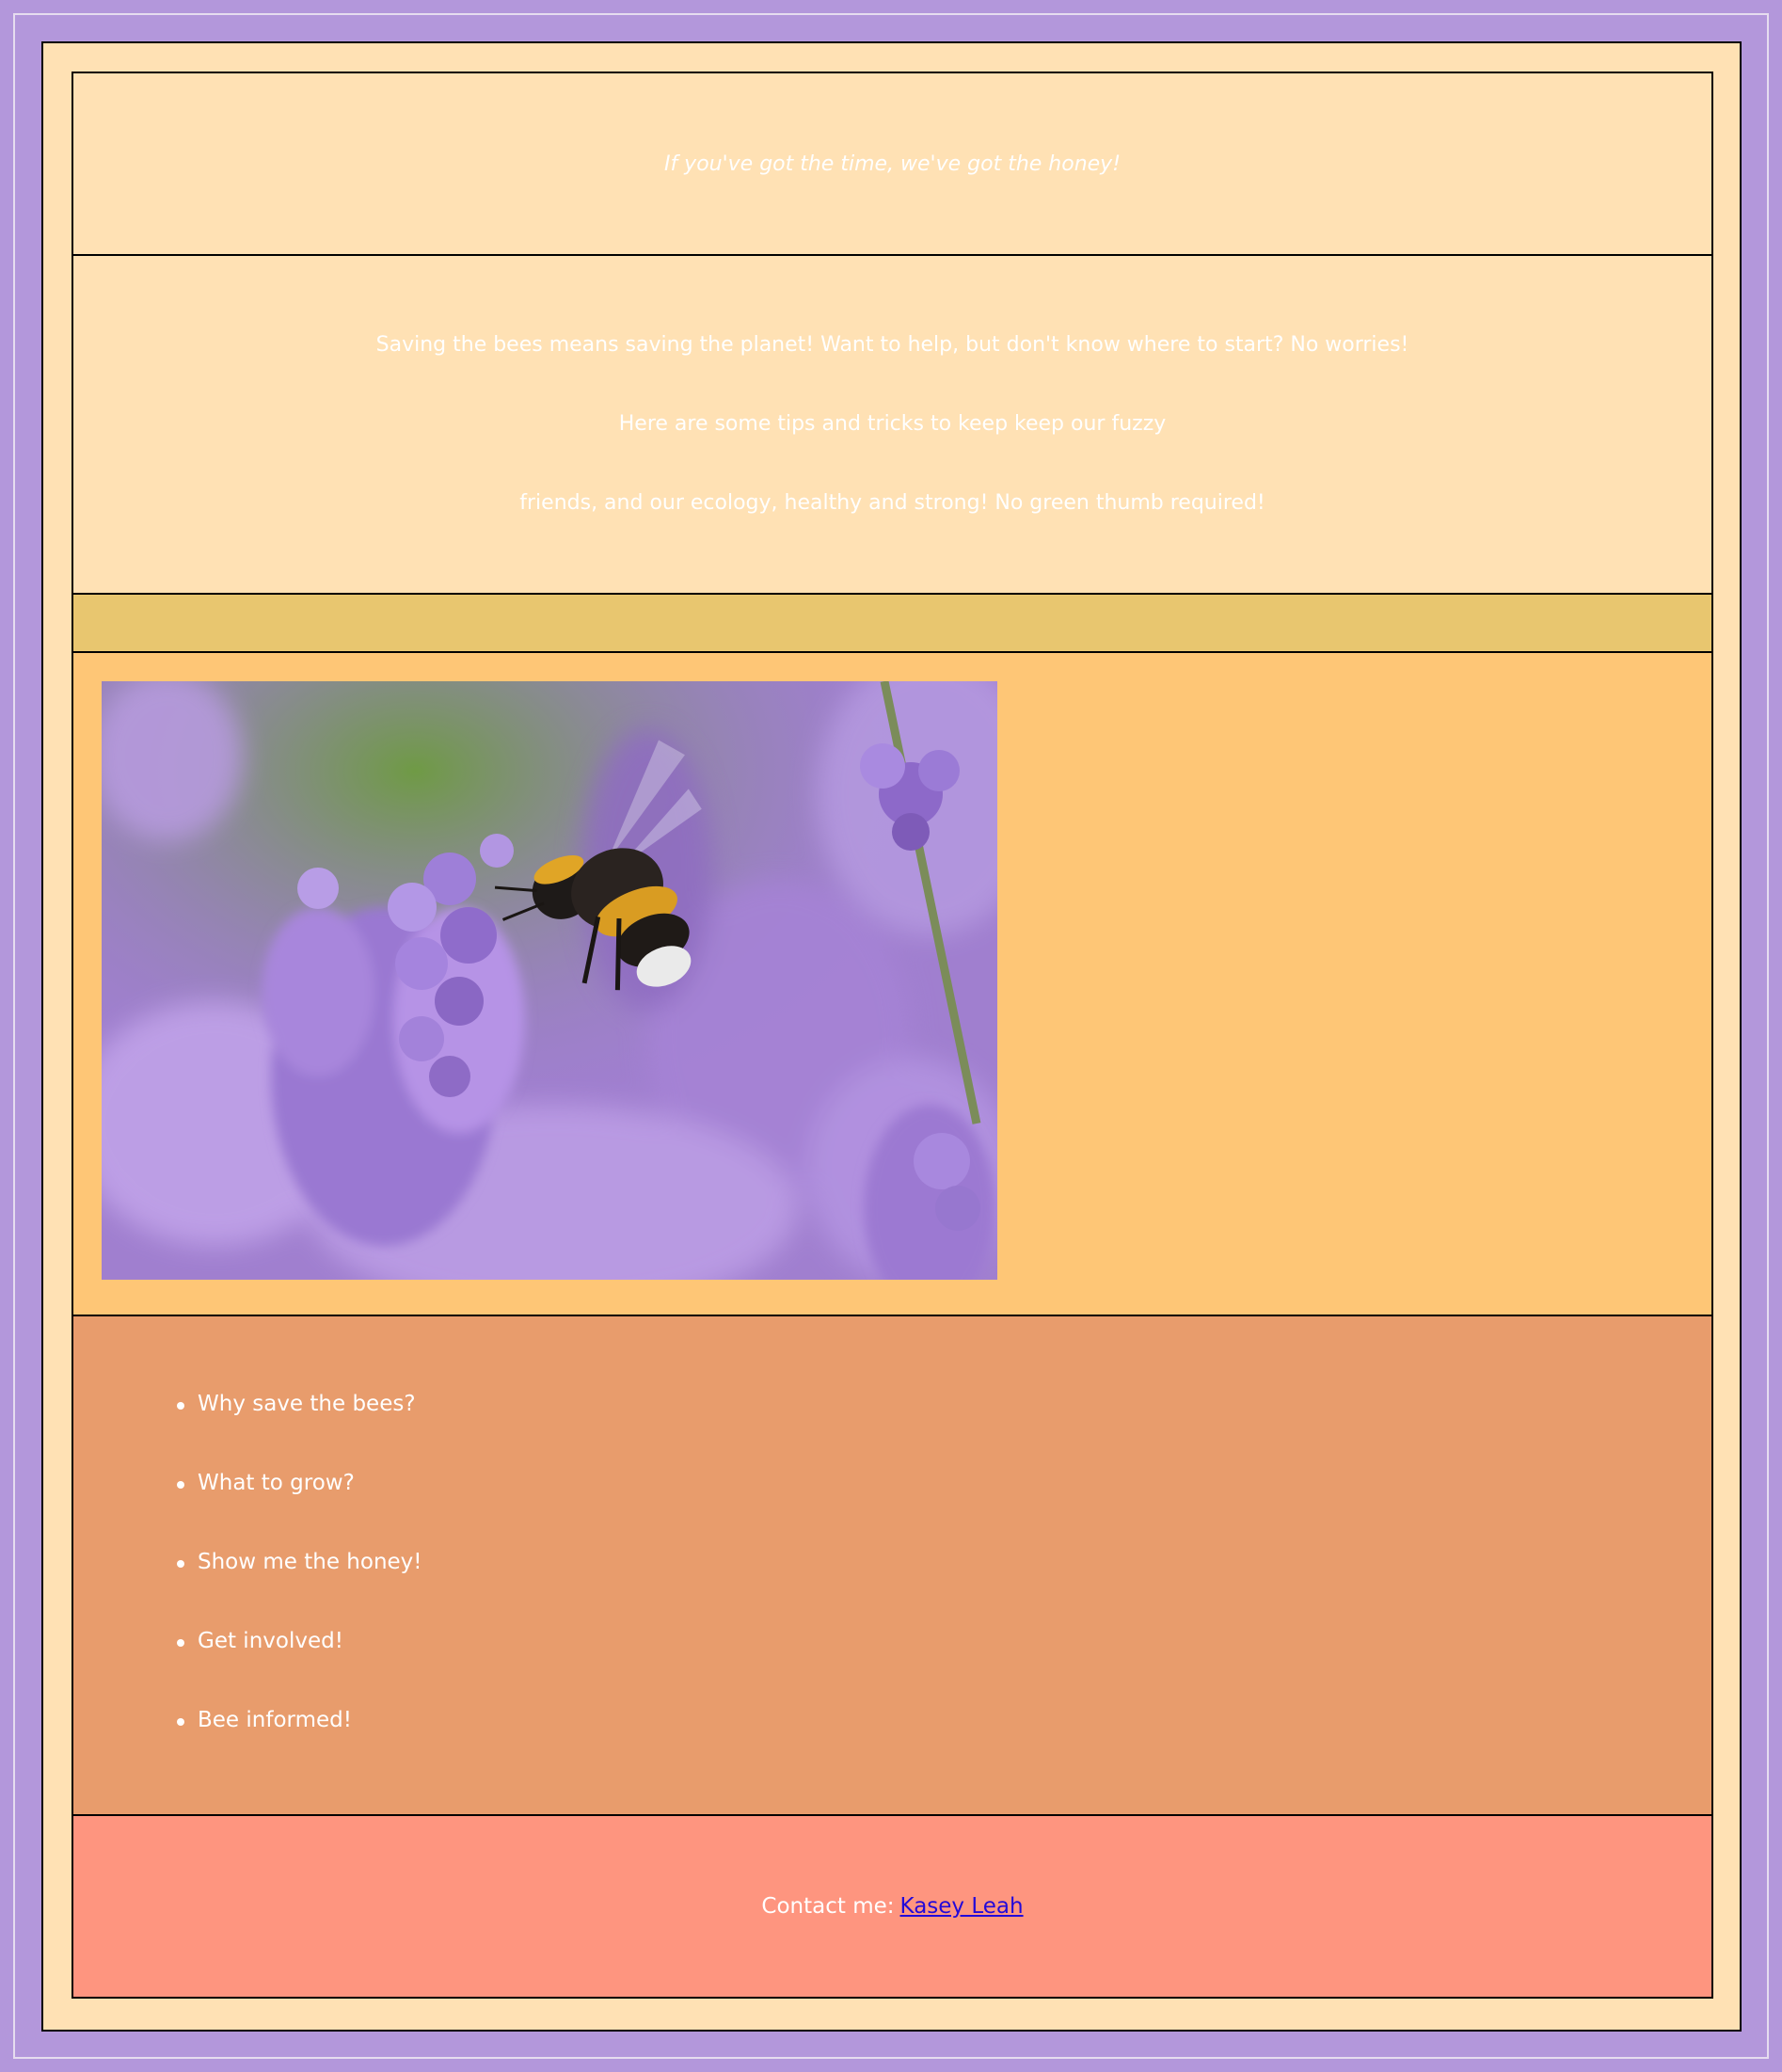 This screenshot has width=1782, height=2072. I want to click on nav-item-bee-informed: Bee informed!, so click(944, 1747).